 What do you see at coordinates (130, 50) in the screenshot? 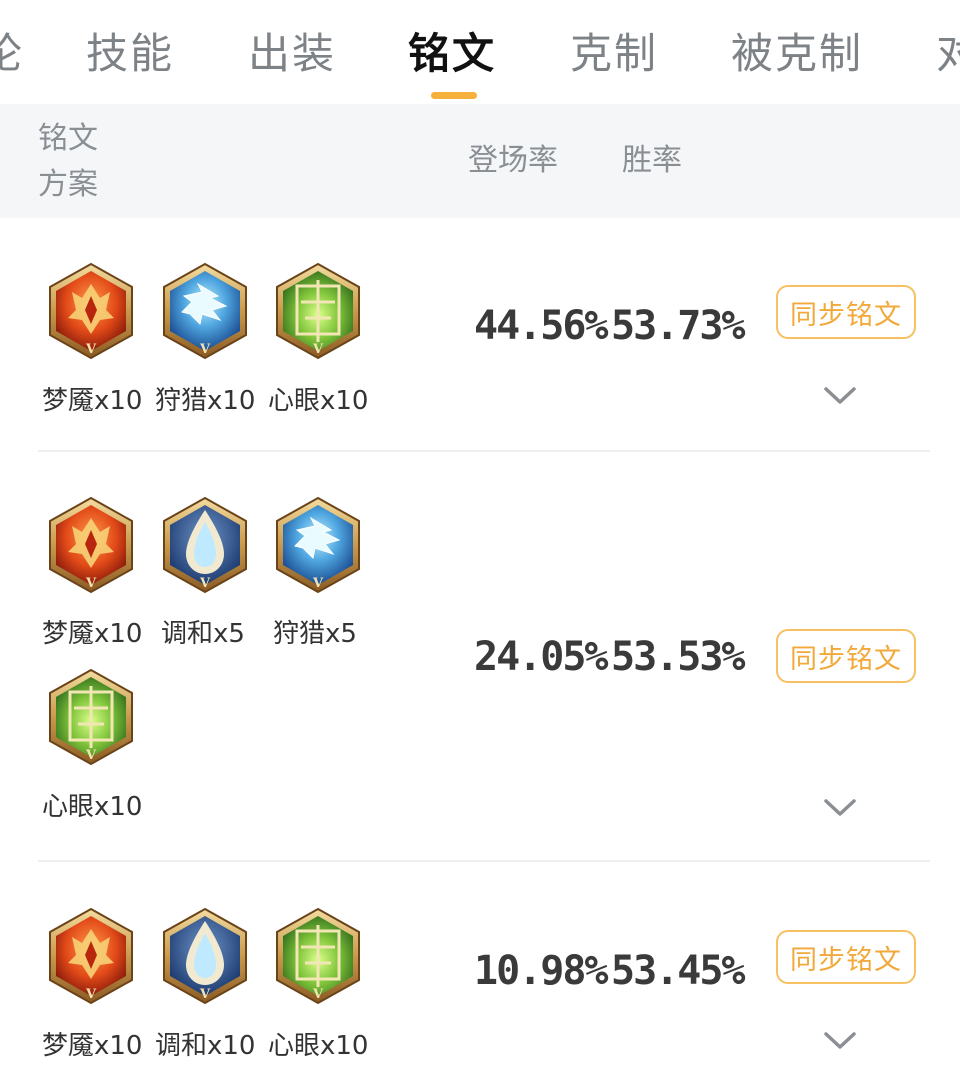
I see `tab-skills: 技能` at bounding box center [130, 50].